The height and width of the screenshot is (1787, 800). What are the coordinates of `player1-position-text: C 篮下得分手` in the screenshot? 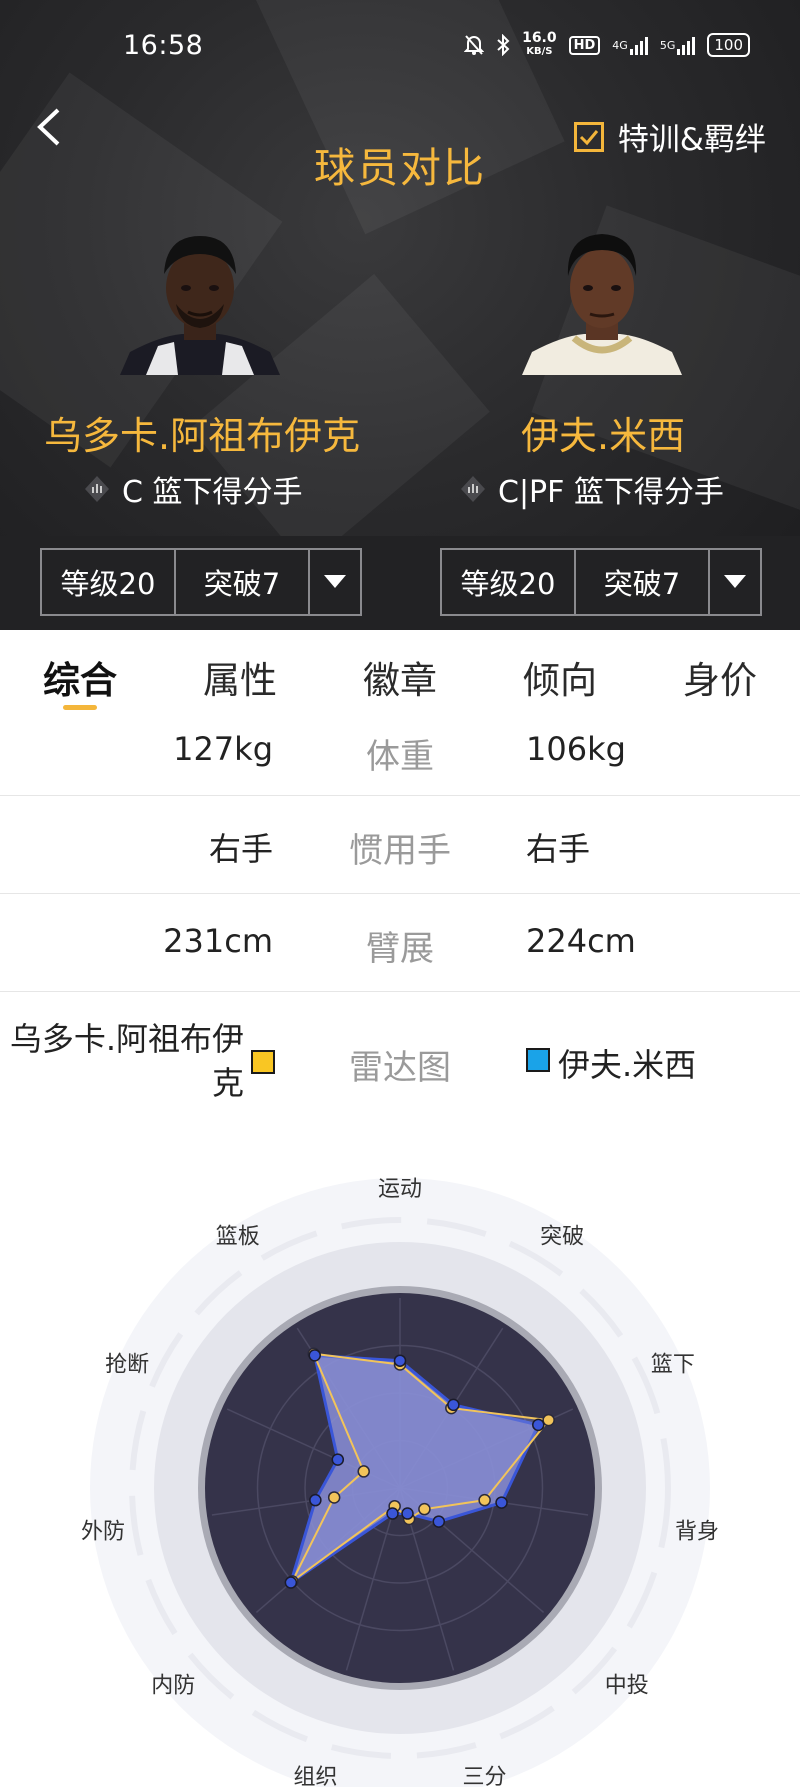 It's located at (212, 492).